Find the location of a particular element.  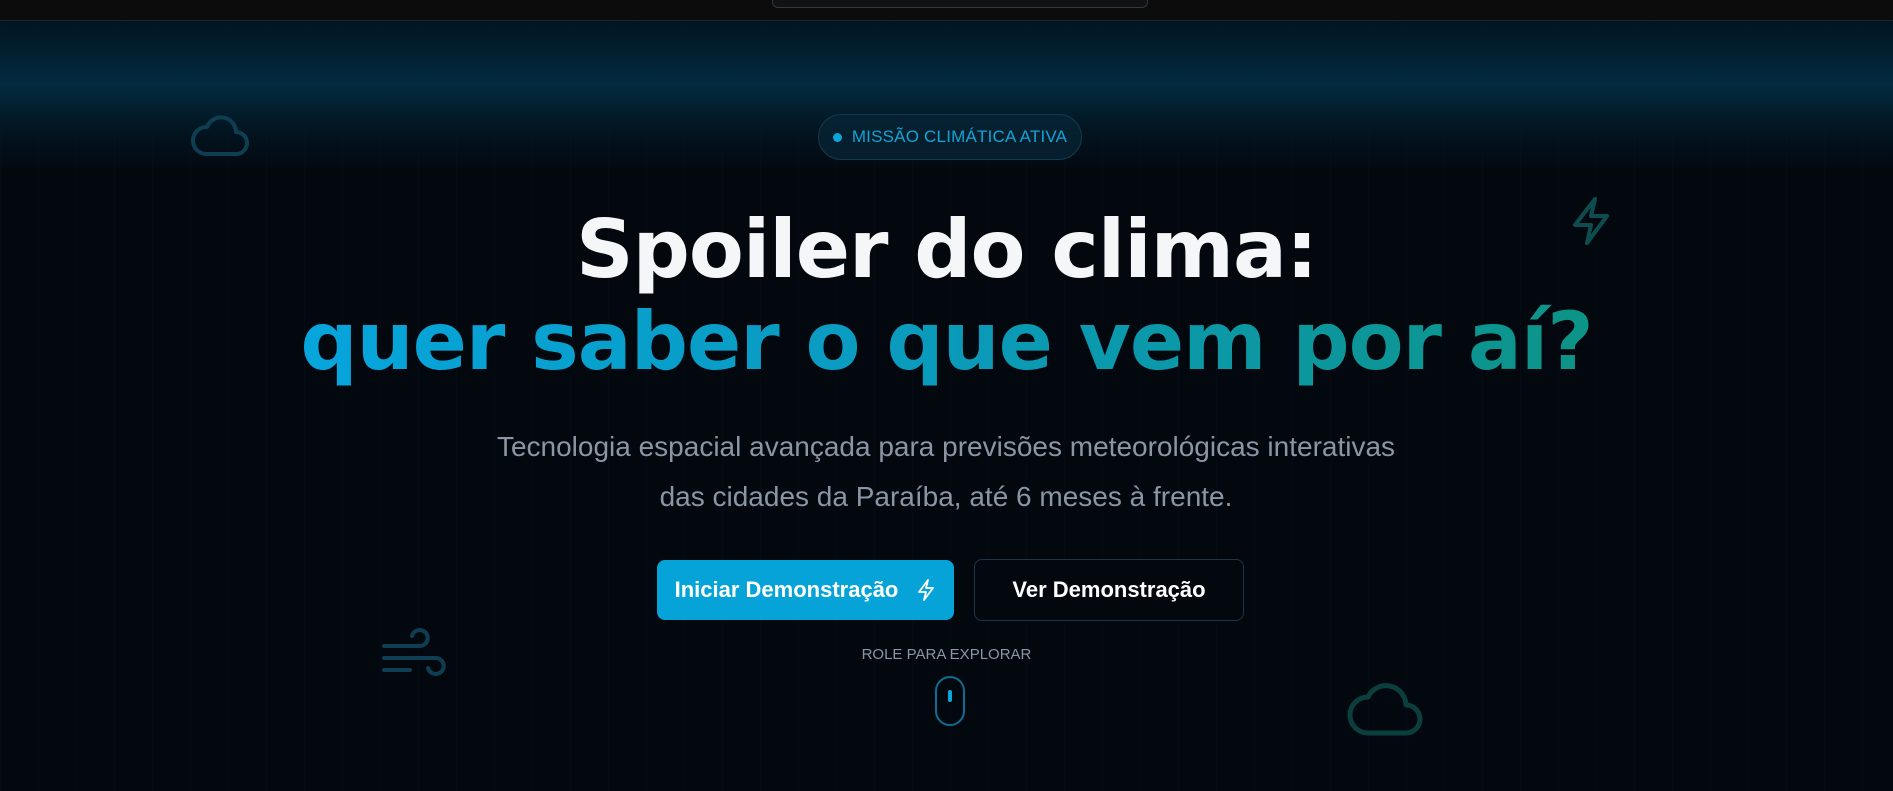

view-demo-label: Ver Demonstração is located at coordinates (1109, 589).